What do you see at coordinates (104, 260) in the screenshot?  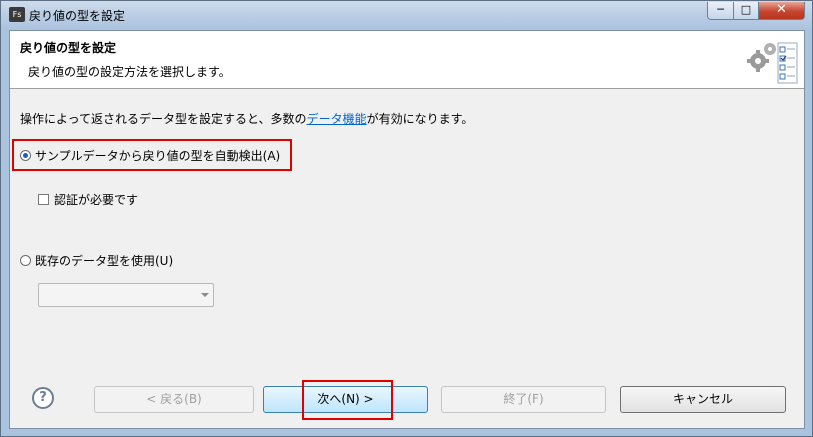 I see `existing-type-label: 既存のデータ型を使用(U)` at bounding box center [104, 260].